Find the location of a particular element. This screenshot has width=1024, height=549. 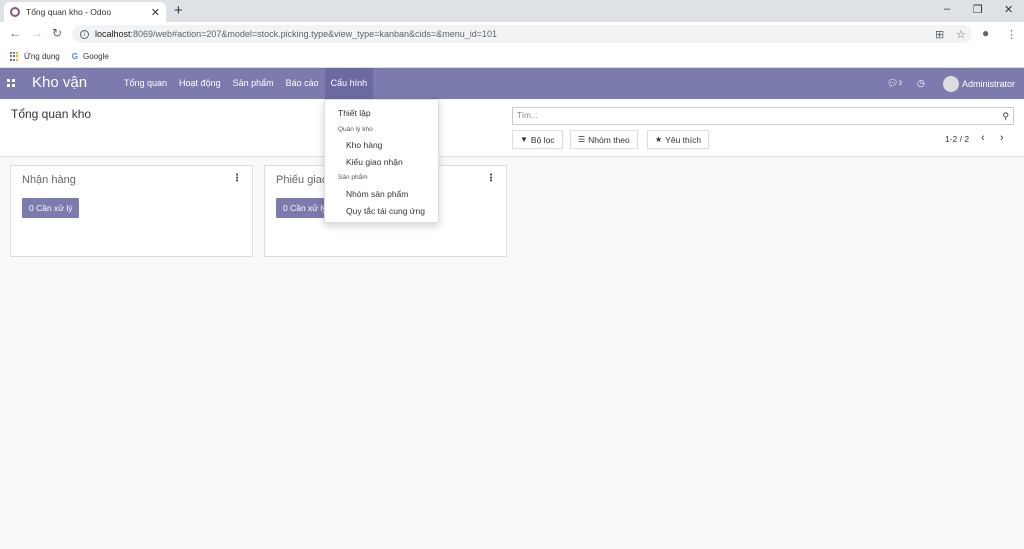

back-arrow-icon: ← is located at coordinates (15, 33).